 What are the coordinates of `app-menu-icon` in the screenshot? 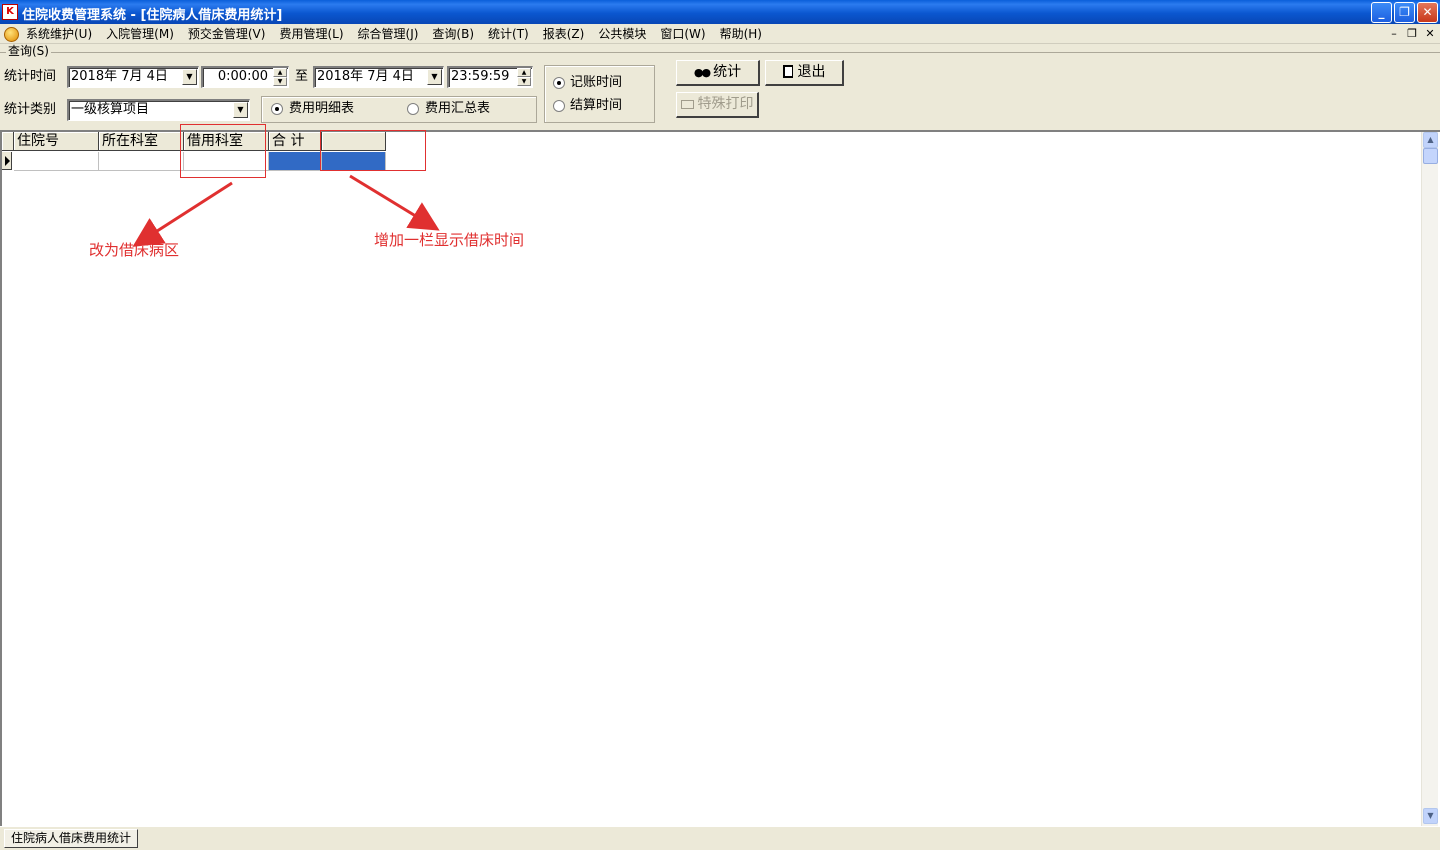 It's located at (11, 34).